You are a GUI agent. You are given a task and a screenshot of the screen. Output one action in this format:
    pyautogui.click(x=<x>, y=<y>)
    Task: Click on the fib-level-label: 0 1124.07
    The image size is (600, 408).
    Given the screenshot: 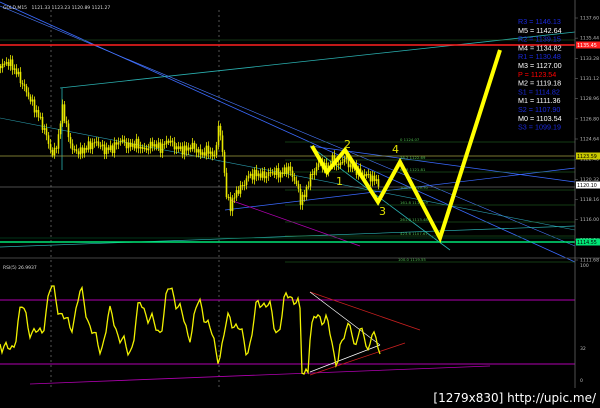 What is the action you would take?
    pyautogui.click(x=410, y=139)
    